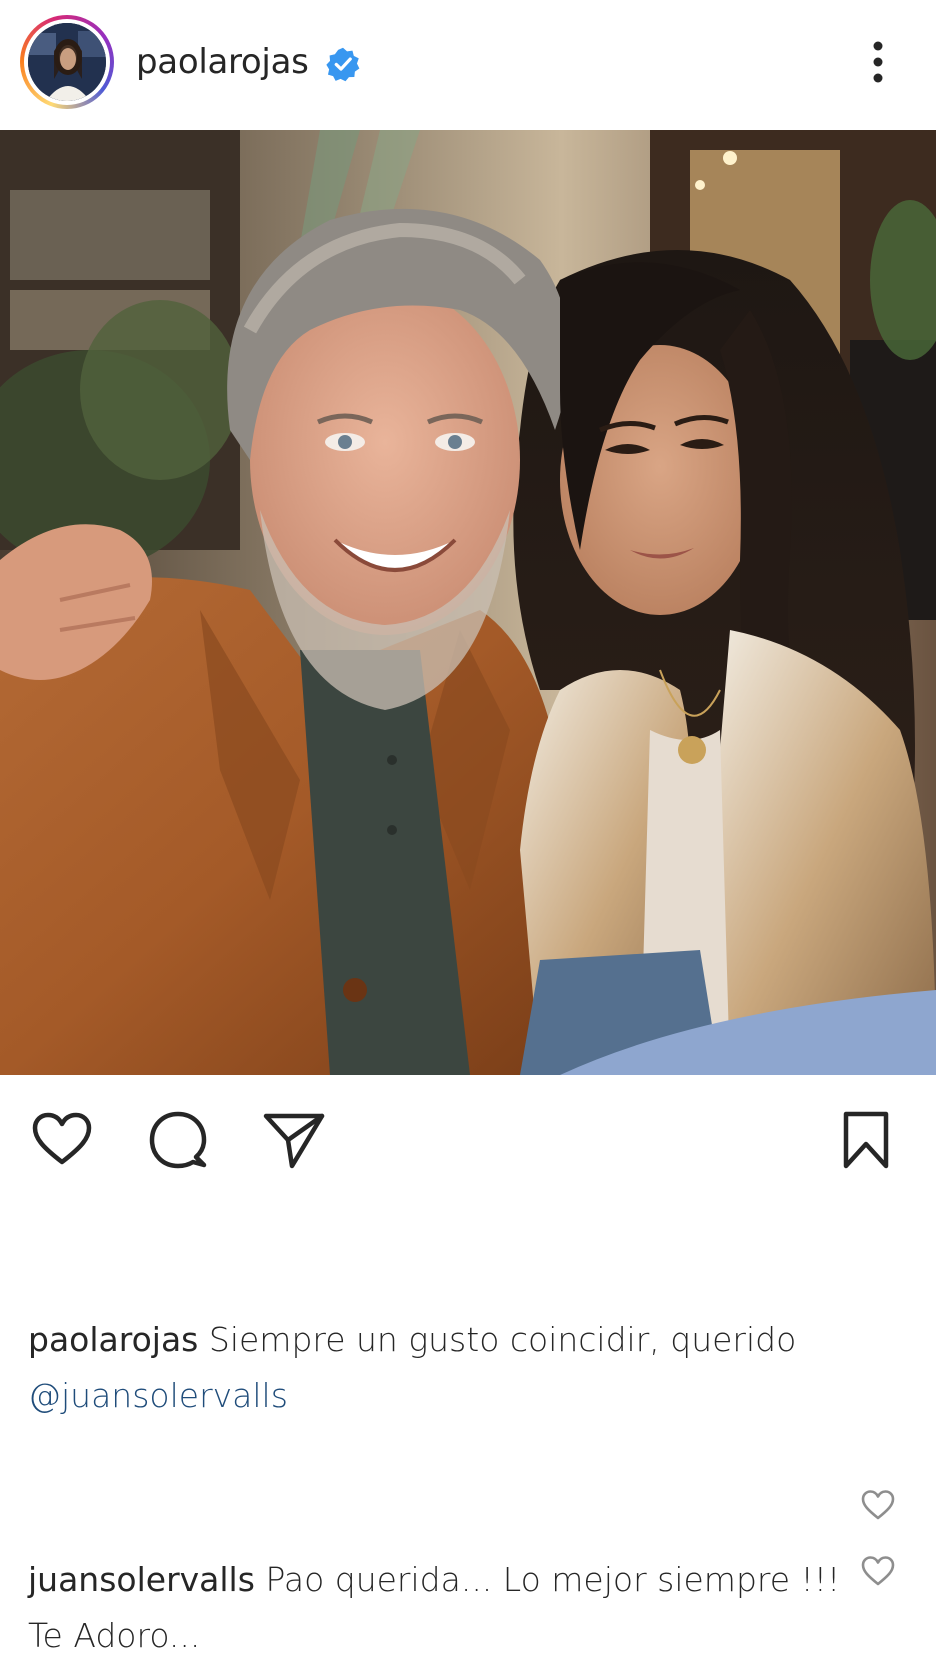  I want to click on avatar-image, so click(67, 62).